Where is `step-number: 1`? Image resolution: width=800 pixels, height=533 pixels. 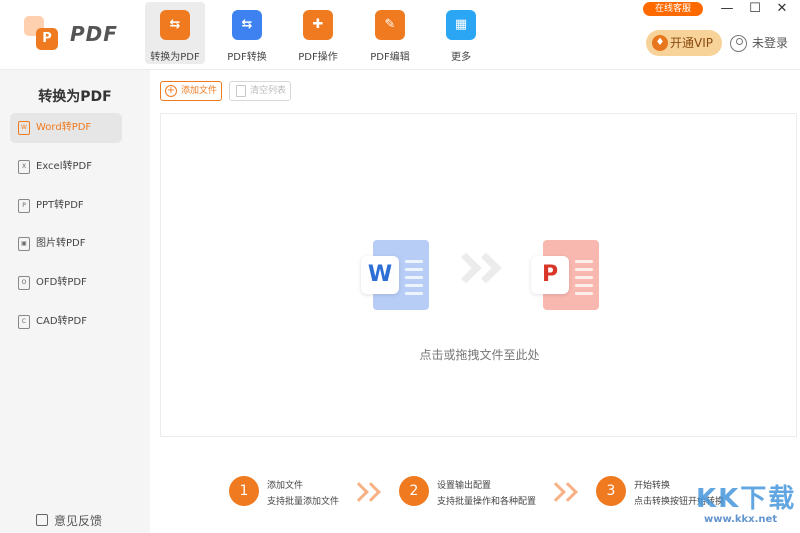 step-number: 1 is located at coordinates (244, 491).